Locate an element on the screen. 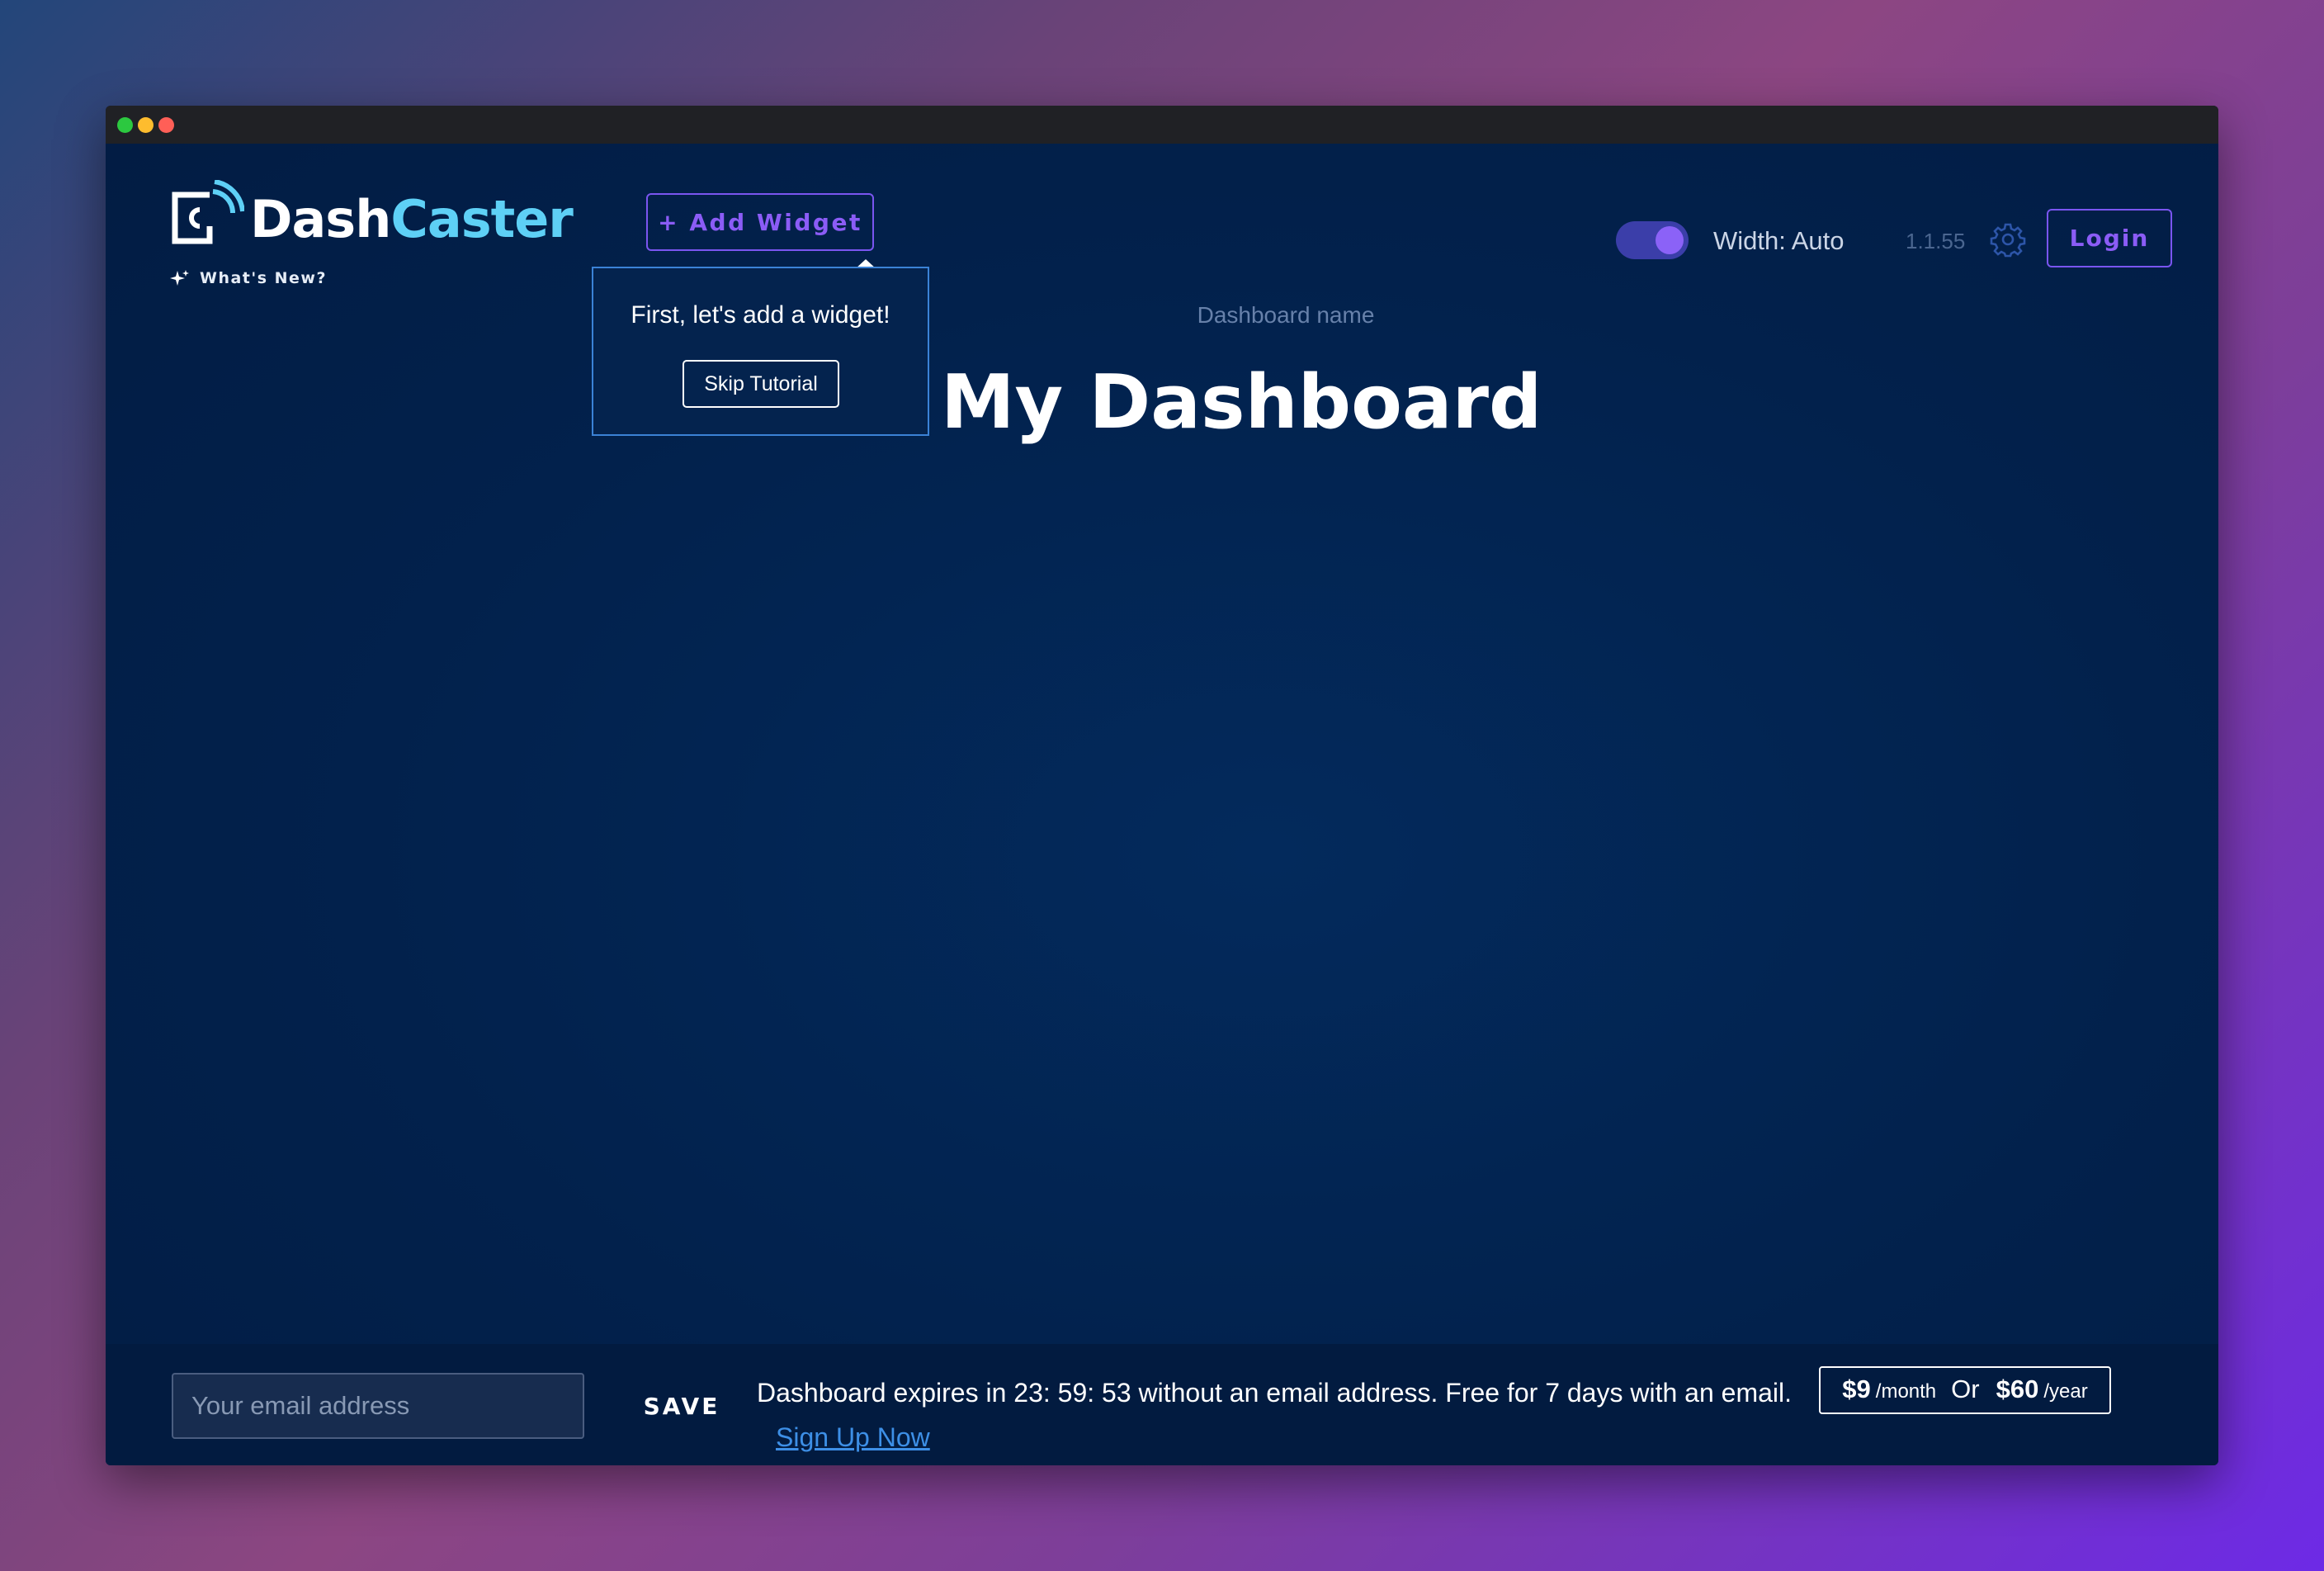 This screenshot has height=1571, width=2324. logo-text-caster: Caster is located at coordinates (482, 219).